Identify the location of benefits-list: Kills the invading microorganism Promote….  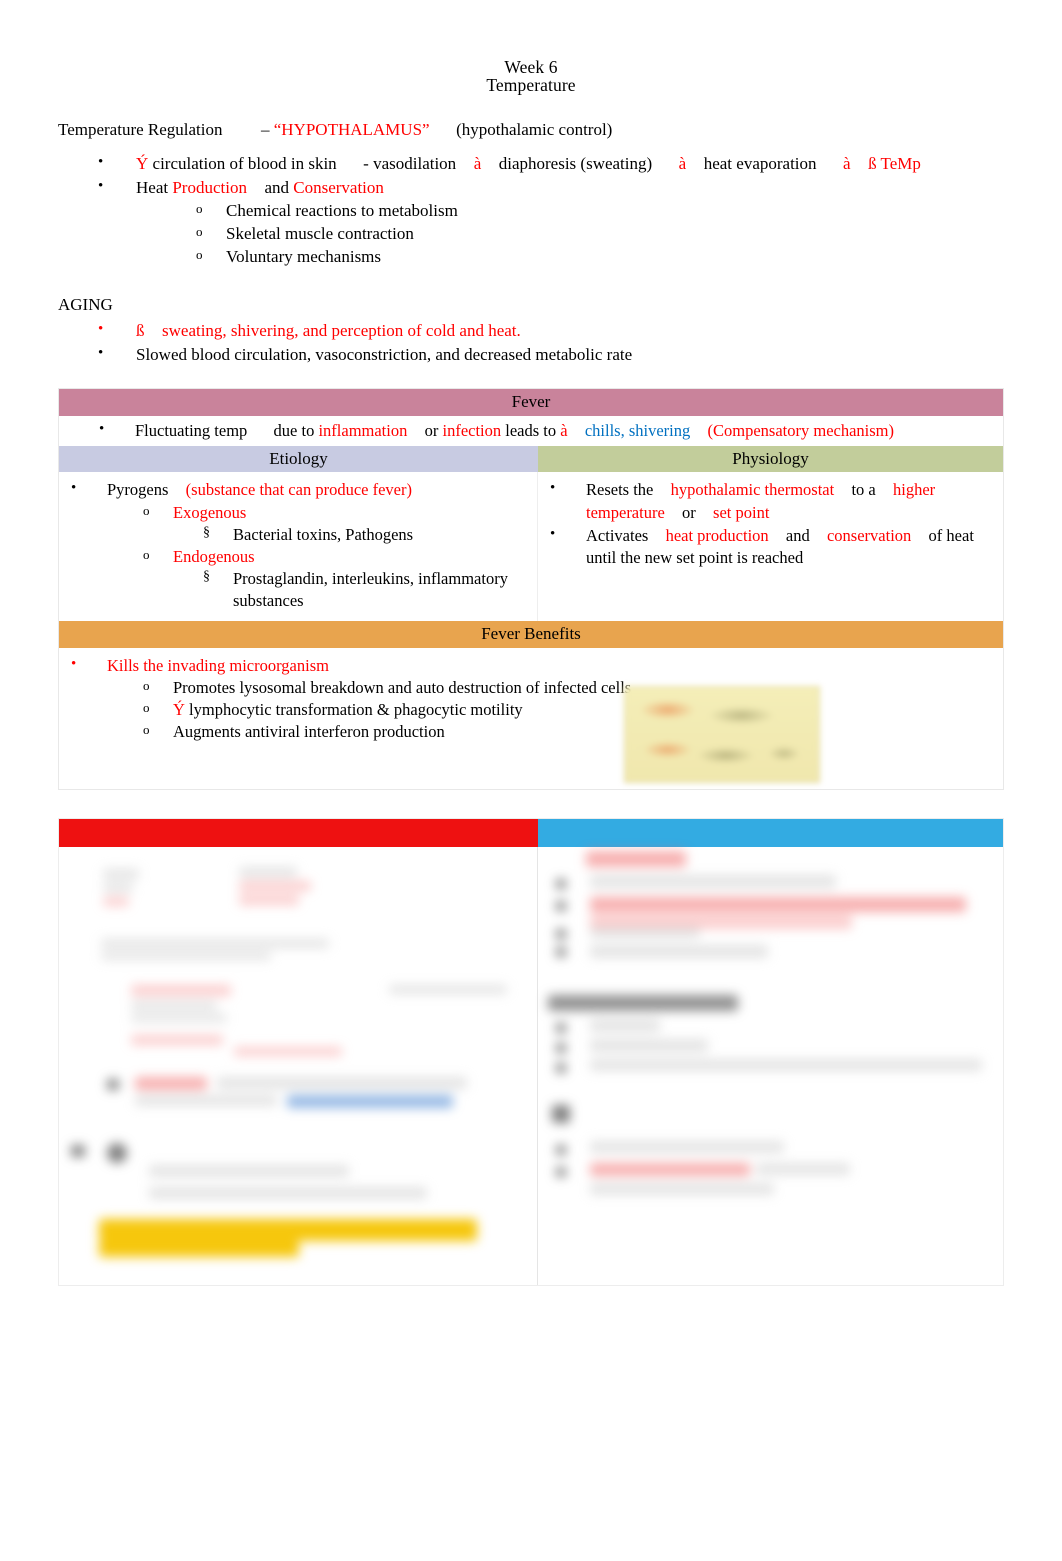
(528, 698).